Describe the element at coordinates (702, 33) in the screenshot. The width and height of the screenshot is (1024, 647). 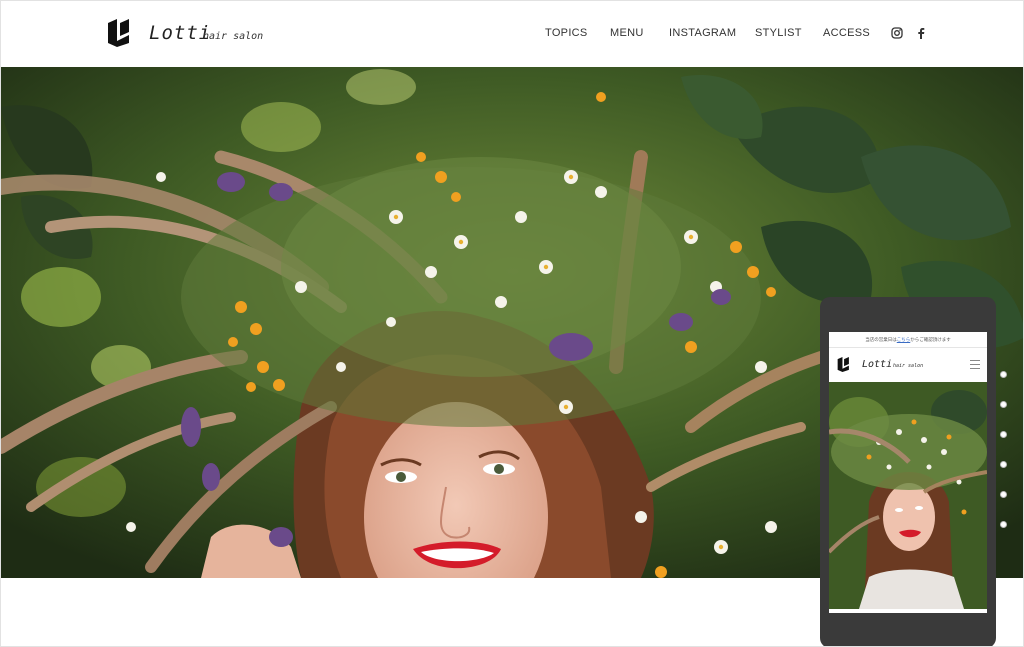
I see `nav-instagram: INSTAGRAM` at that location.